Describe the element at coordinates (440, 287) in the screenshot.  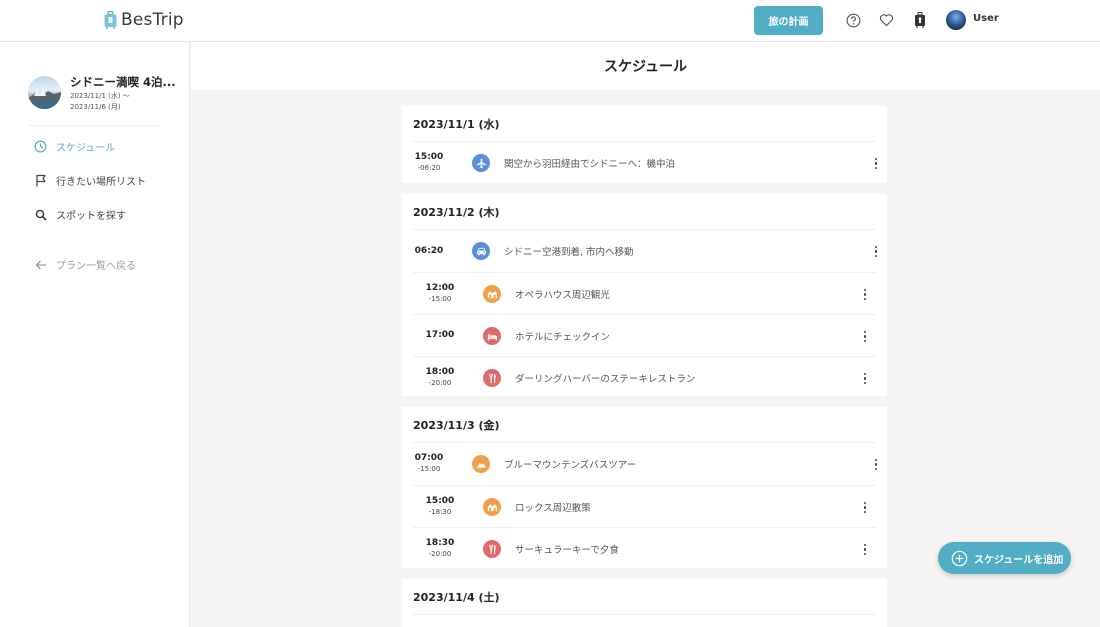
I see `start-time: 12:00` at that location.